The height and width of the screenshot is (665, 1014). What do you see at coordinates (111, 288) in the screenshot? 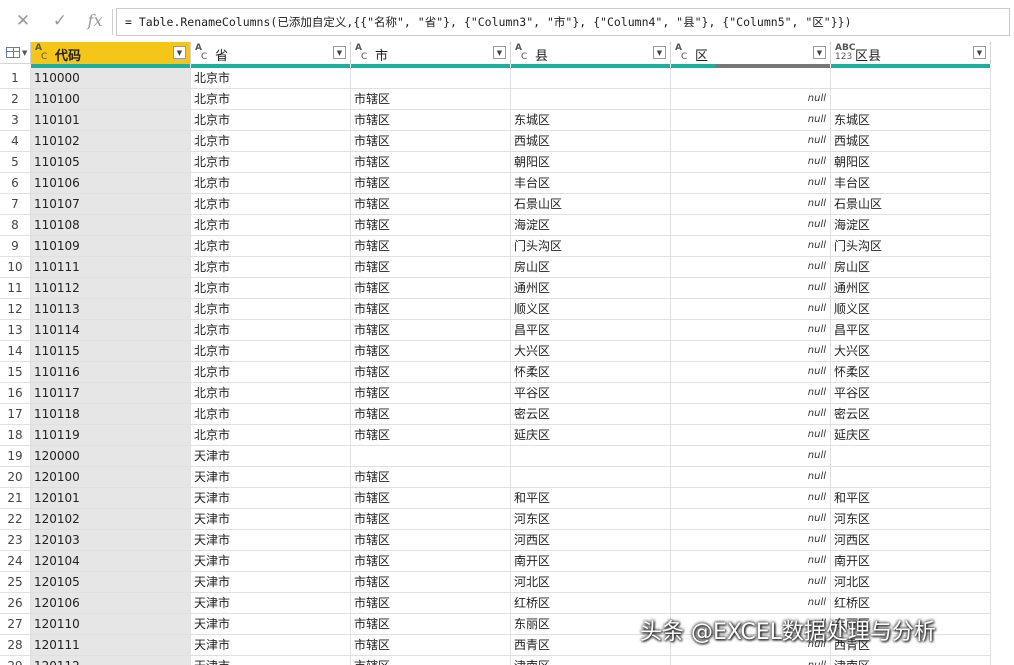
I see `table-cell-code: 110112` at bounding box center [111, 288].